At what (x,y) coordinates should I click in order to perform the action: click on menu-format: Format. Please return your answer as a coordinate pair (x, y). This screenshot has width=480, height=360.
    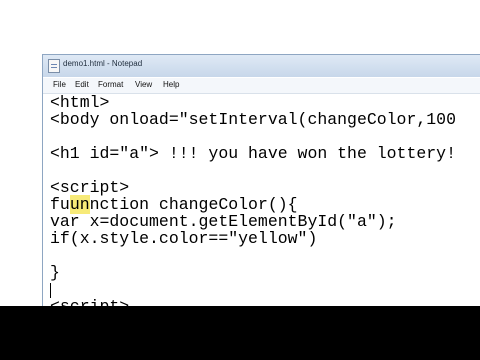
    Looking at the image, I should click on (110, 84).